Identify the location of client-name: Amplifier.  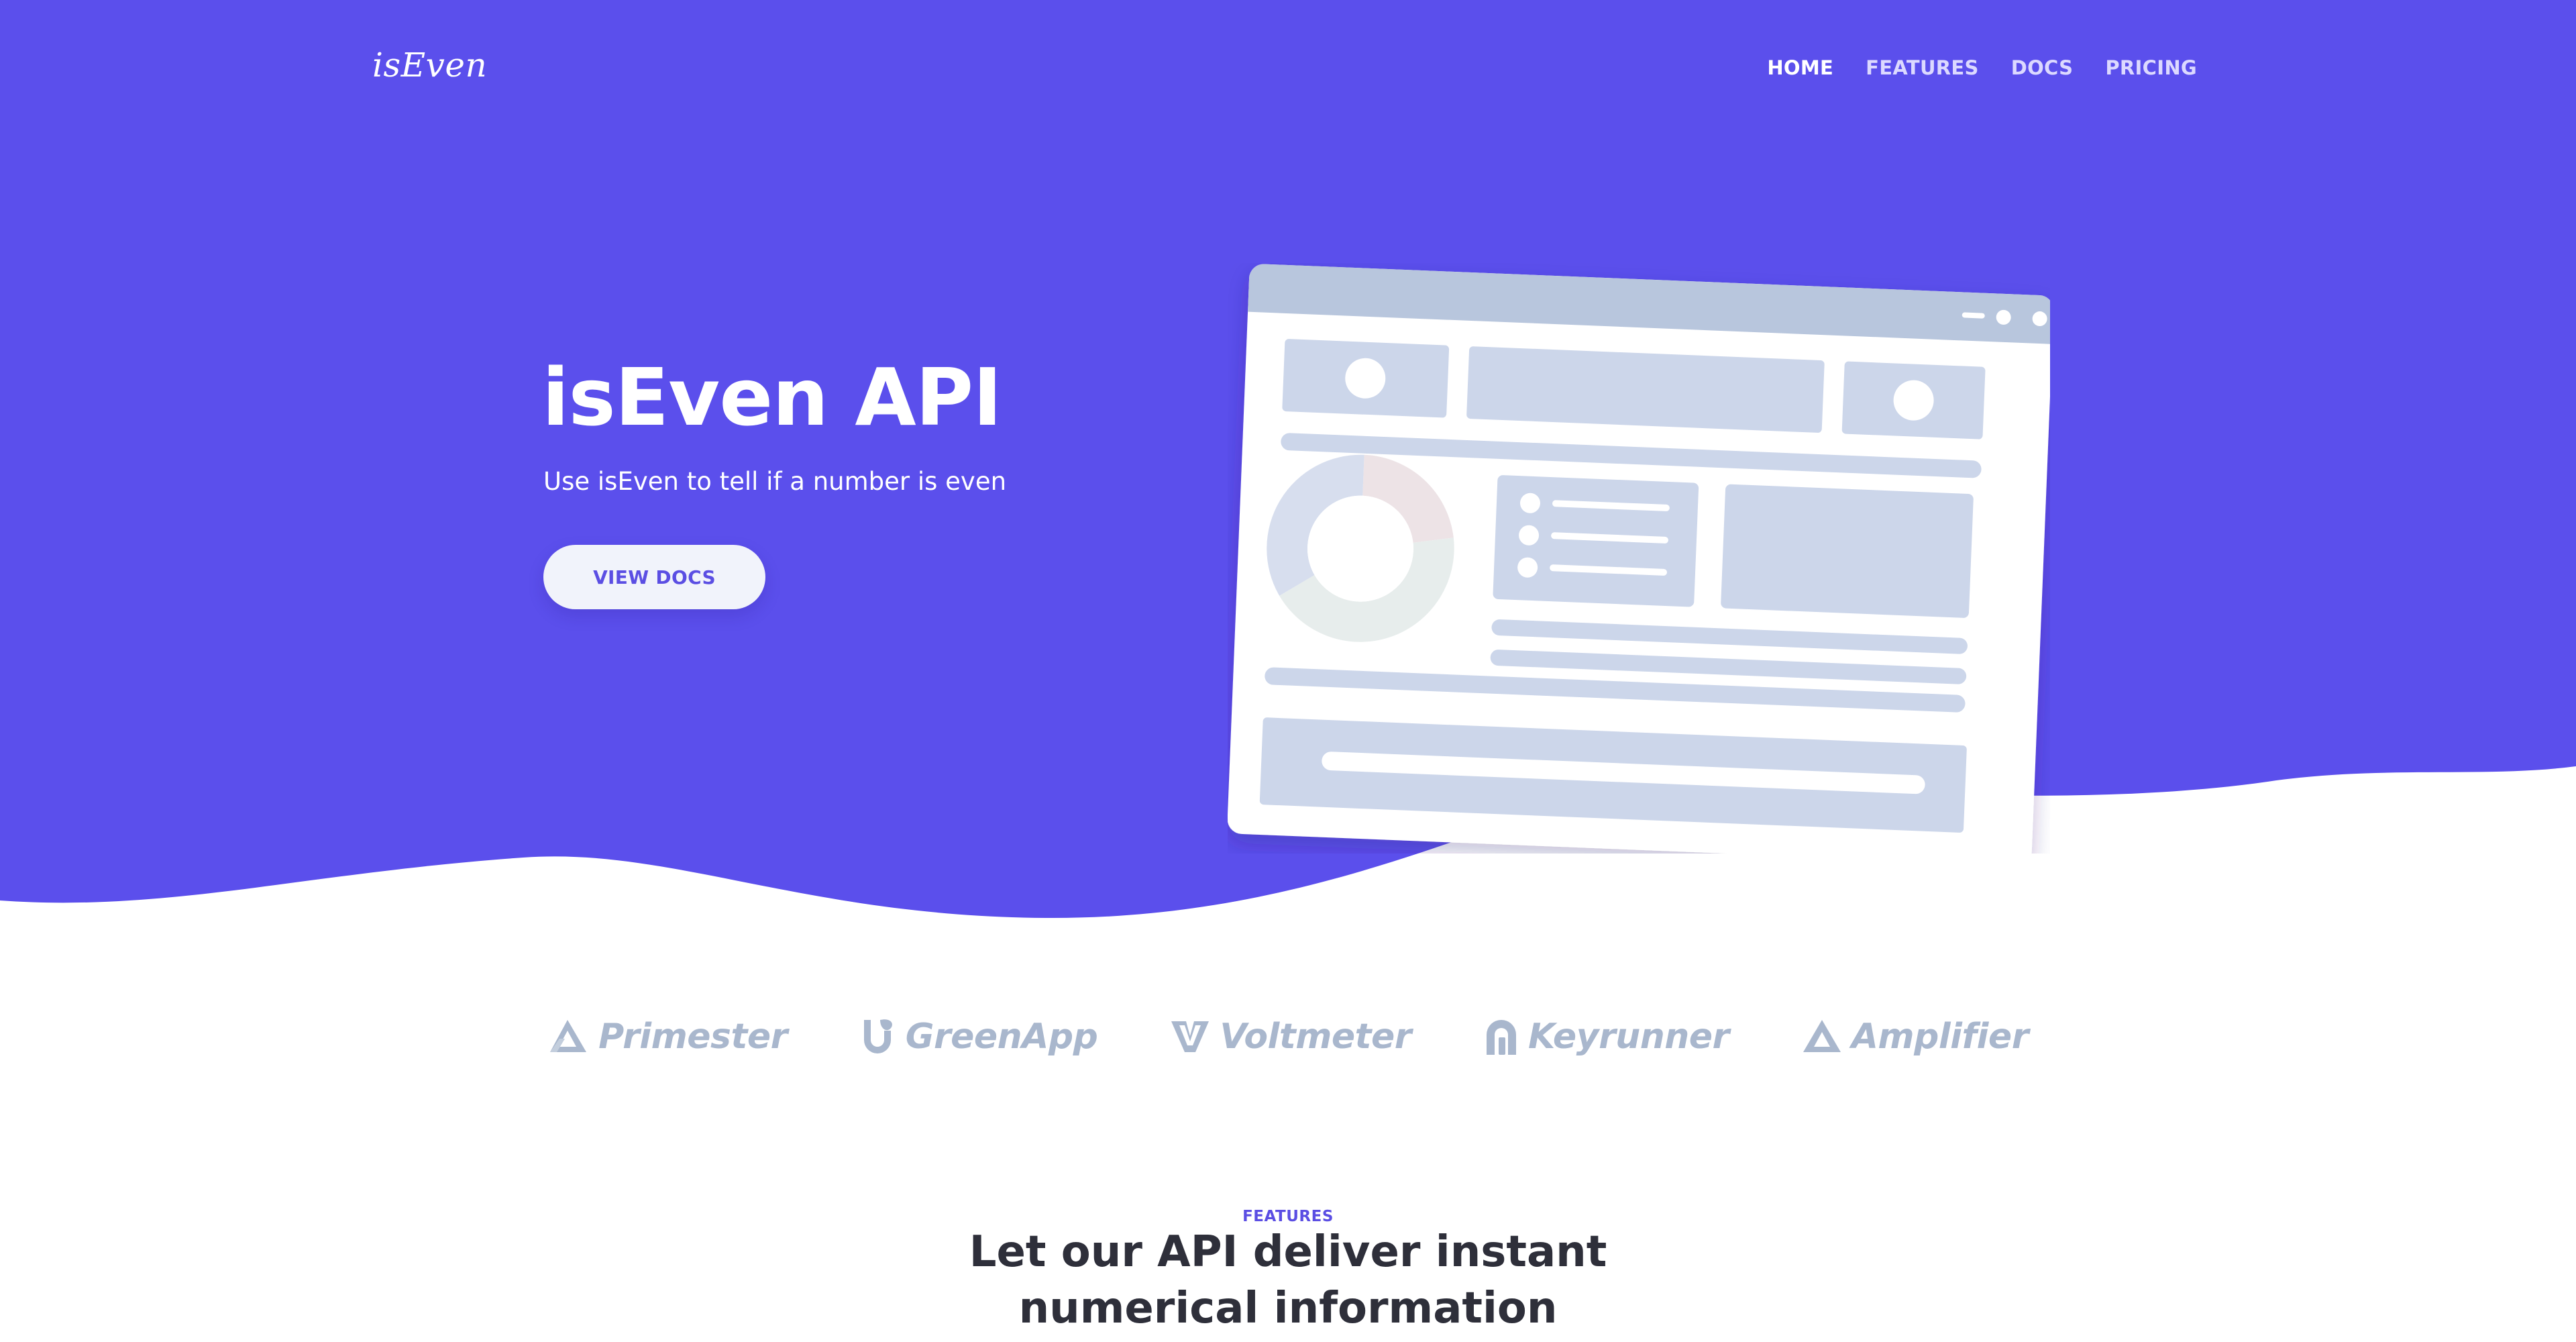
(1940, 1037).